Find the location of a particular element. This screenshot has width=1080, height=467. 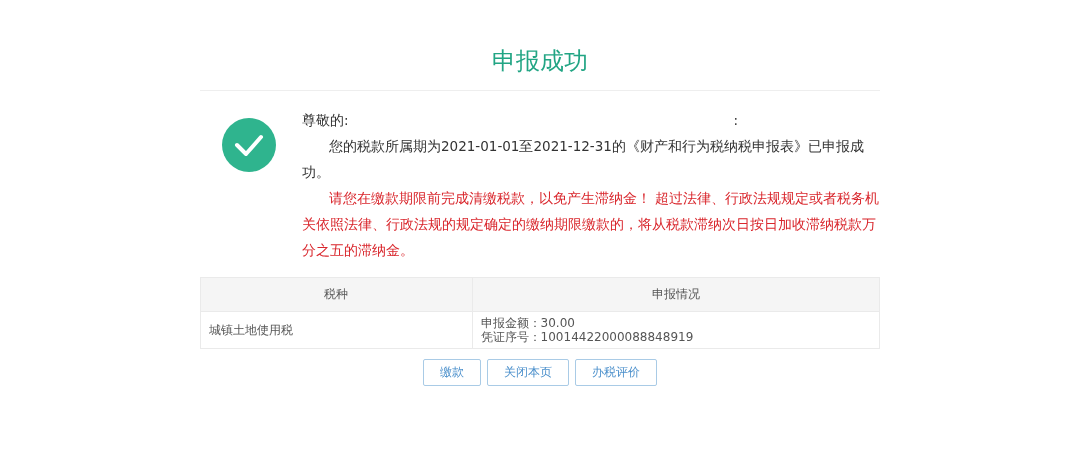

column-header: 税种 is located at coordinates (336, 294).